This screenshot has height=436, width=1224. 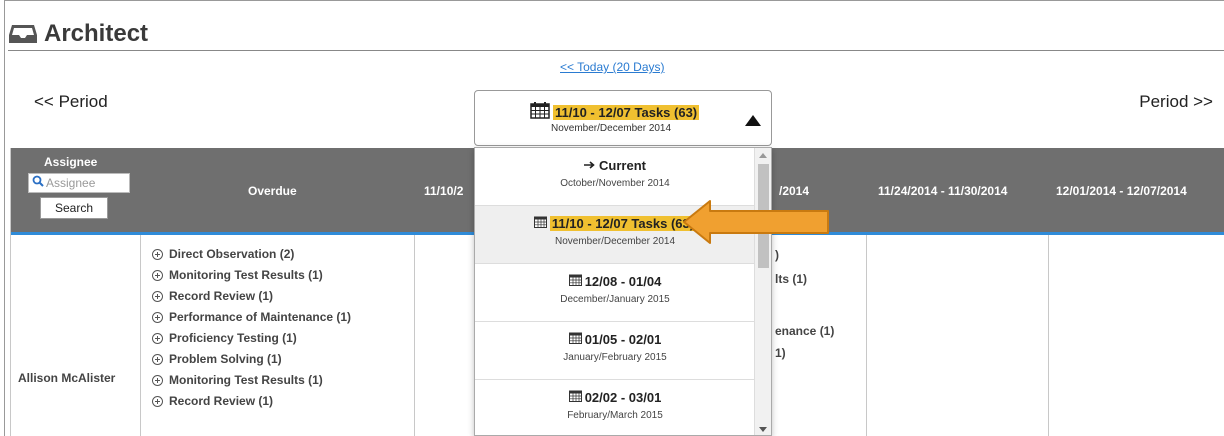 What do you see at coordinates (615, 299) in the screenshot?
I see `option-sublabel: December/January 2015` at bounding box center [615, 299].